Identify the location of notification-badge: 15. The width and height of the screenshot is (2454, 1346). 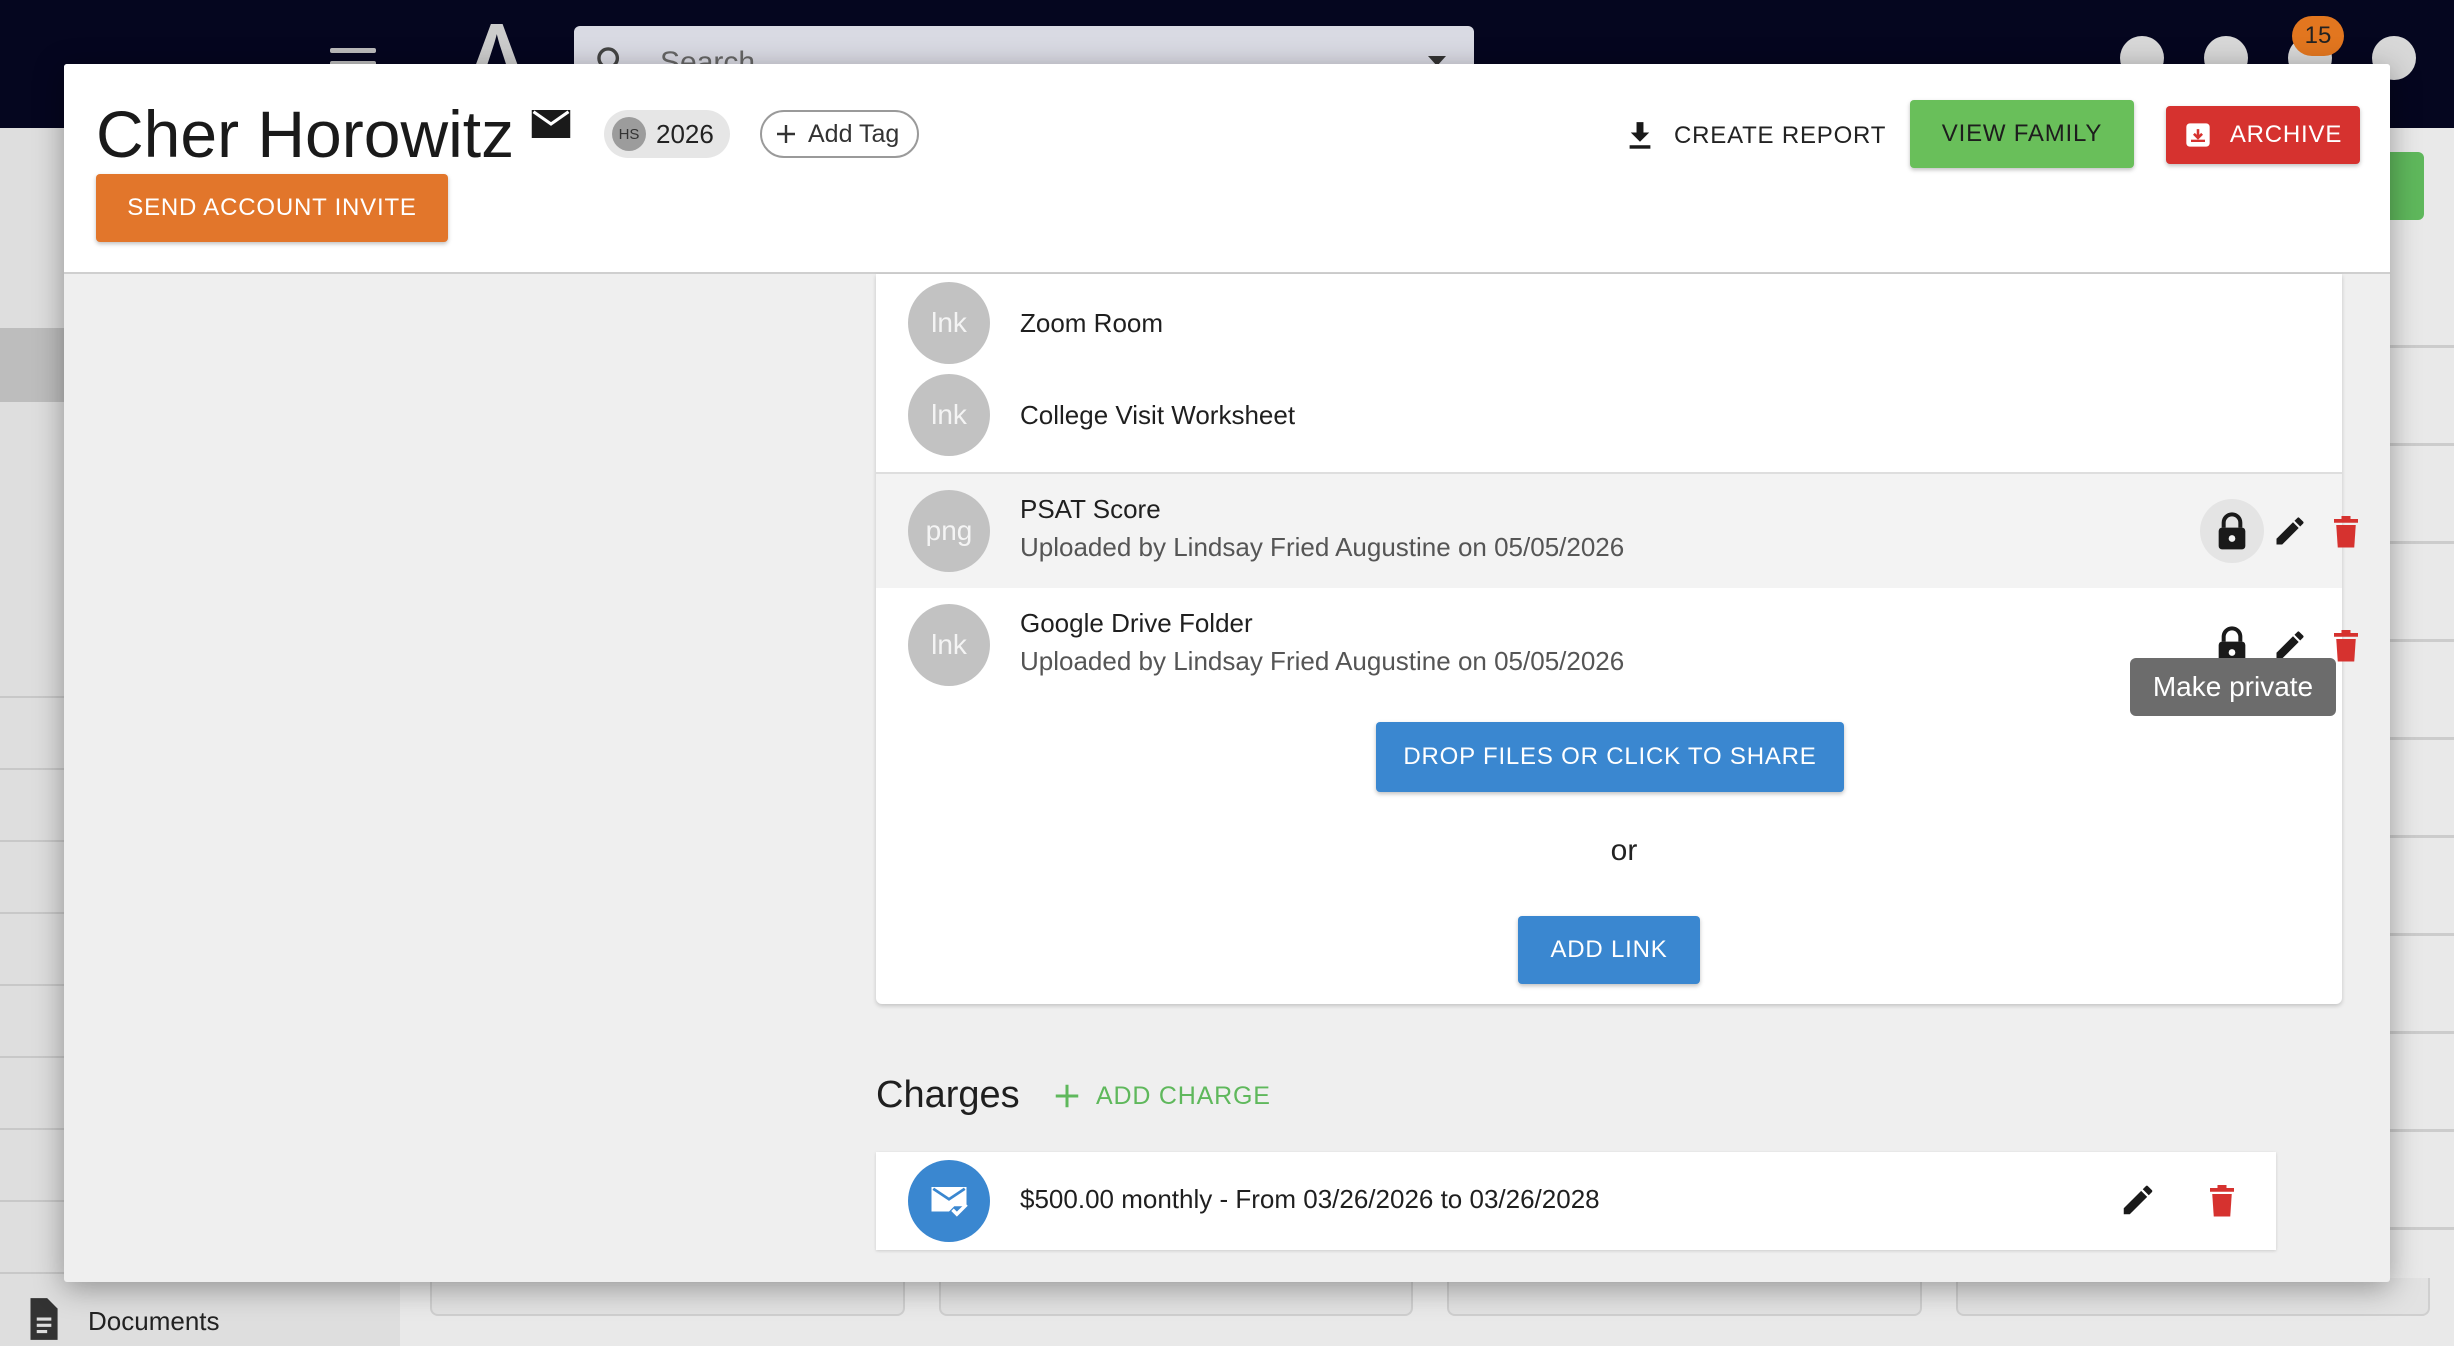
(2318, 36).